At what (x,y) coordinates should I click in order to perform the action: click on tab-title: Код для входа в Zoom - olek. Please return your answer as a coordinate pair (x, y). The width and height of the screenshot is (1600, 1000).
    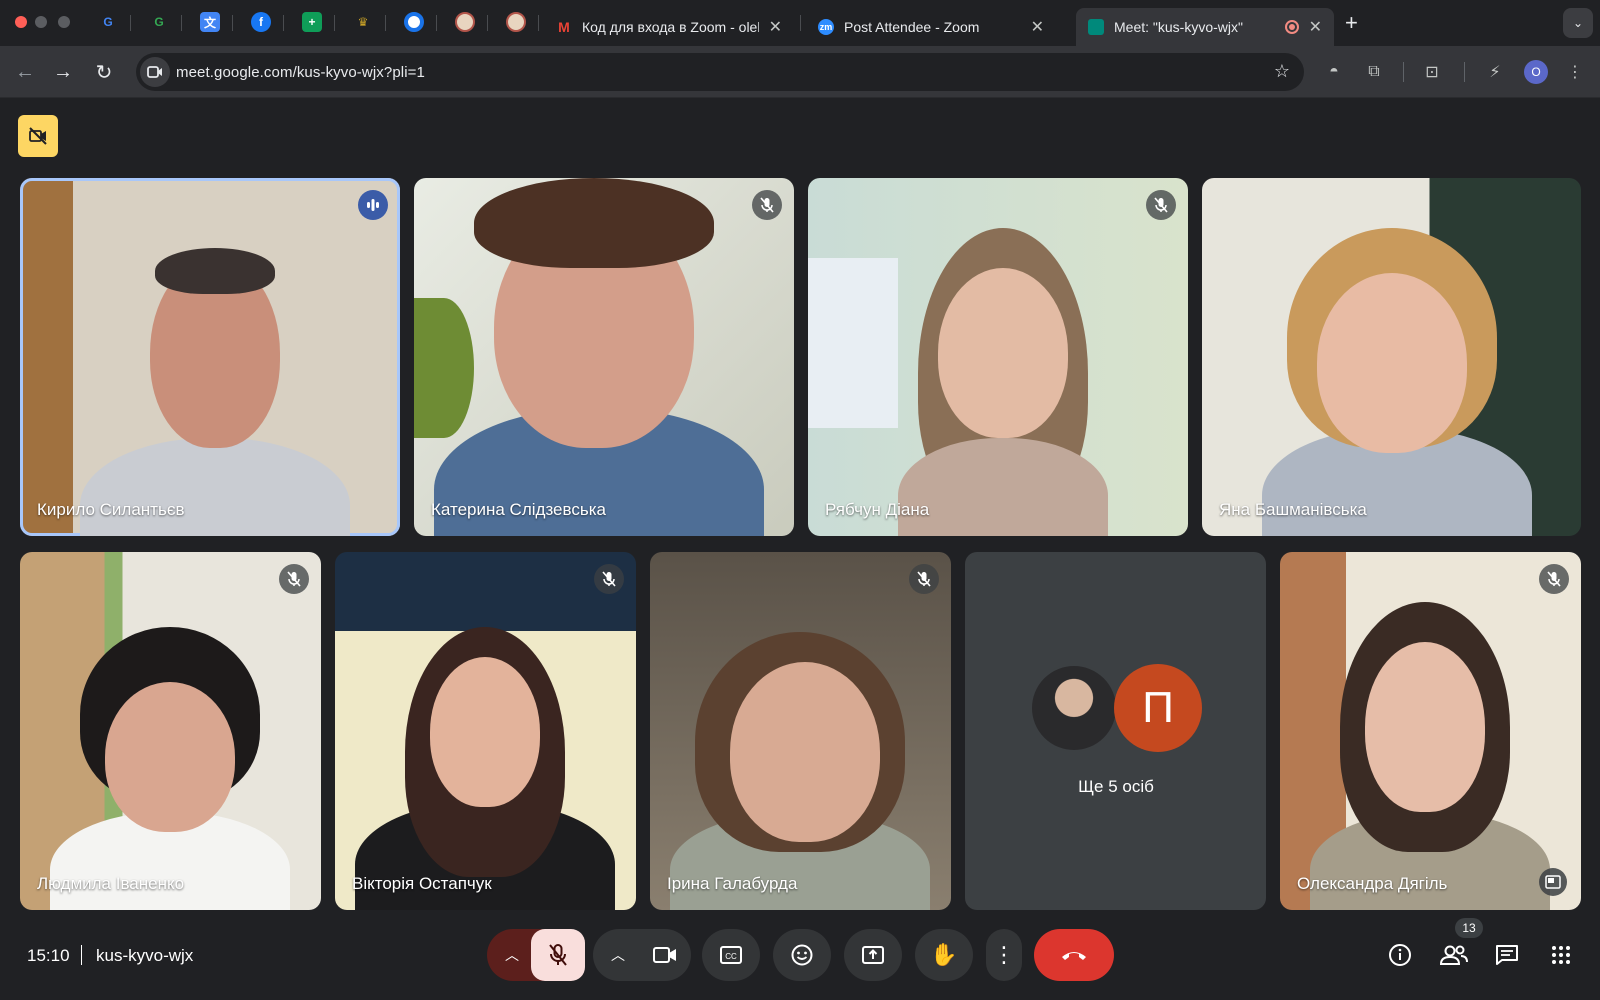
    Looking at the image, I should click on (670, 27).